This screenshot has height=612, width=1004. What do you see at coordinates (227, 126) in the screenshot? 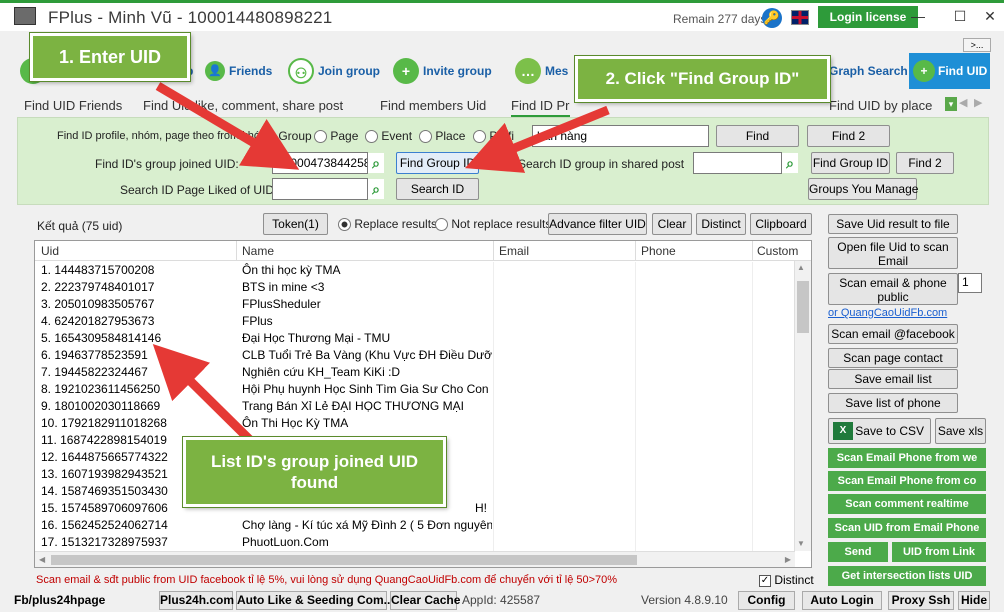
I see `arrow-to-uid-input` at bounding box center [227, 126].